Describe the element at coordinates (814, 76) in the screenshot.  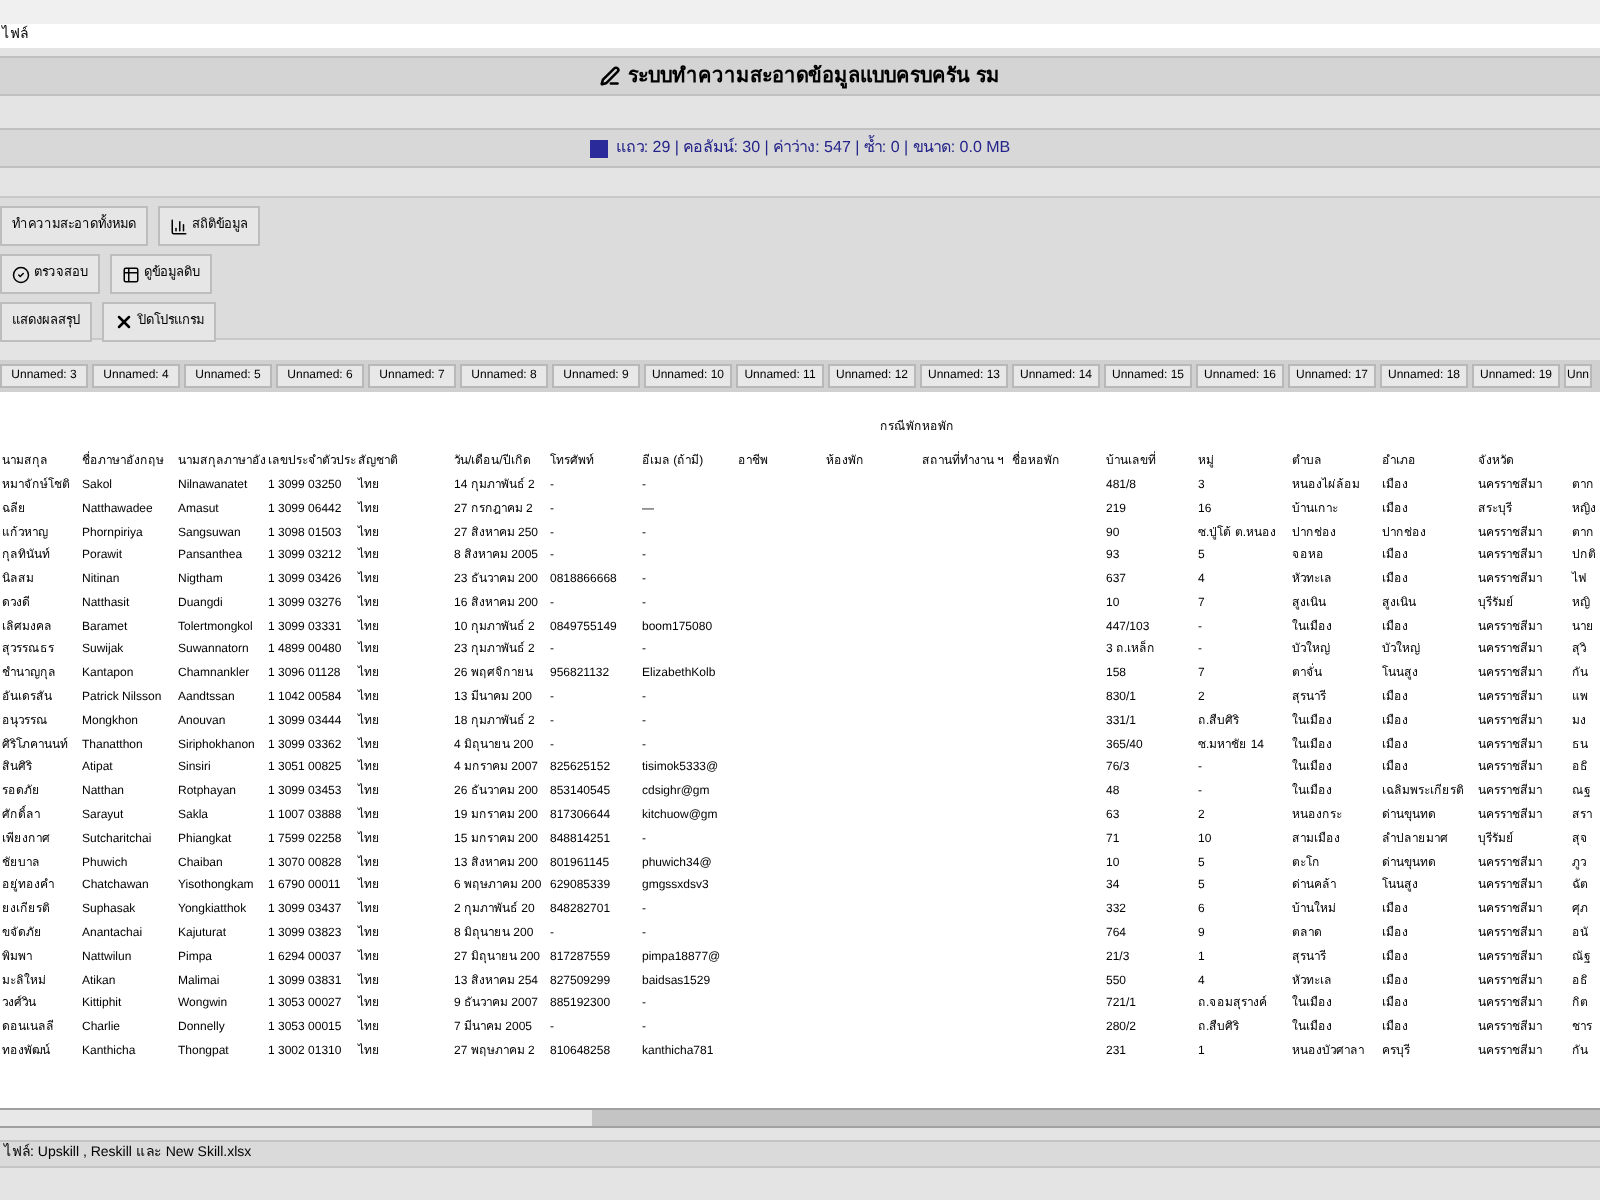
I see `app-title: ระบบทำความสะอาดข้อมูลแบบครบครัน รม` at that location.